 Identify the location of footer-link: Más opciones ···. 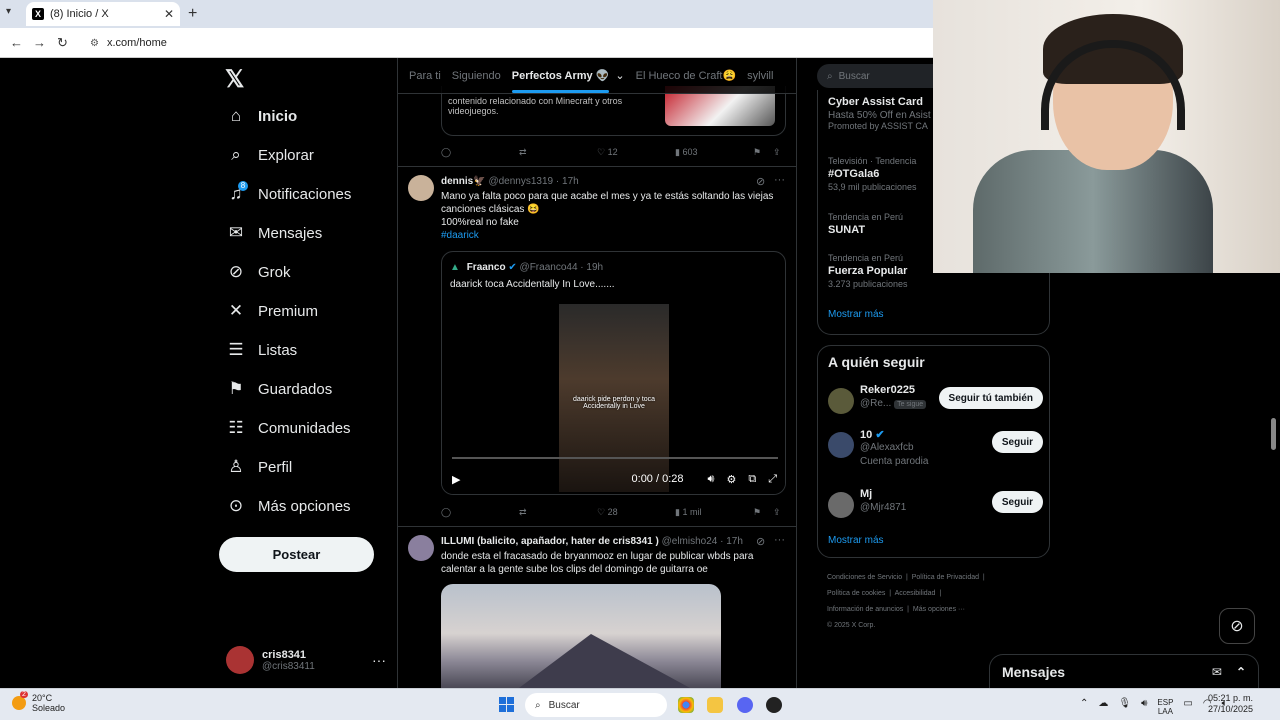
(939, 609).